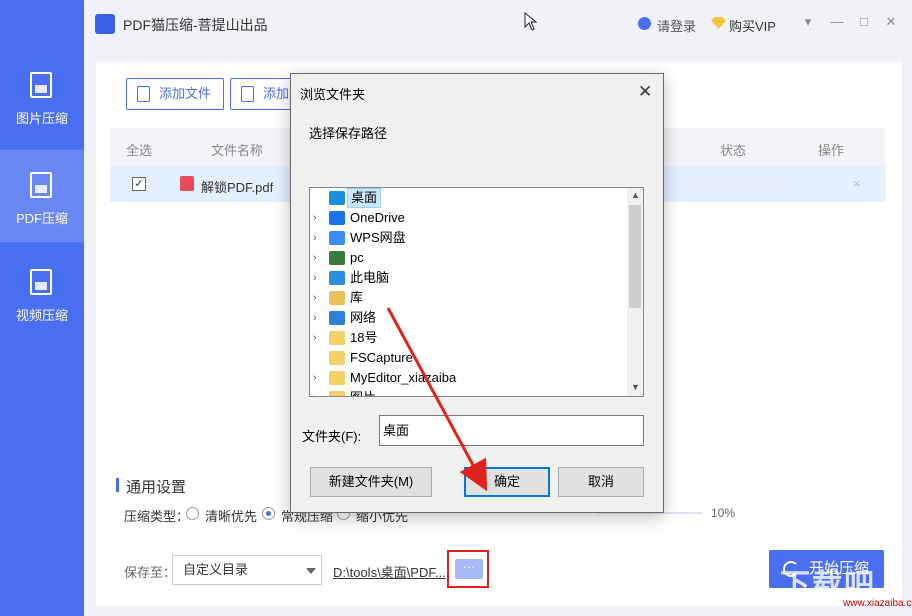 The image size is (912, 616). I want to click on tree-item: FSCapture, so click(468, 358).